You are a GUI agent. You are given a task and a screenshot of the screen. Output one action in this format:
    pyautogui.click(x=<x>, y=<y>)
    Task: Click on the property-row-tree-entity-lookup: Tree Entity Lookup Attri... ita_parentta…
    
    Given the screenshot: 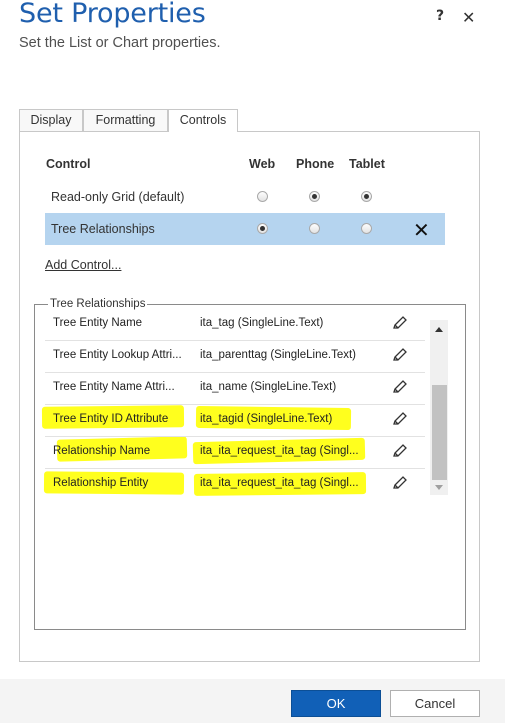 What is the action you would take?
    pyautogui.click(x=235, y=357)
    